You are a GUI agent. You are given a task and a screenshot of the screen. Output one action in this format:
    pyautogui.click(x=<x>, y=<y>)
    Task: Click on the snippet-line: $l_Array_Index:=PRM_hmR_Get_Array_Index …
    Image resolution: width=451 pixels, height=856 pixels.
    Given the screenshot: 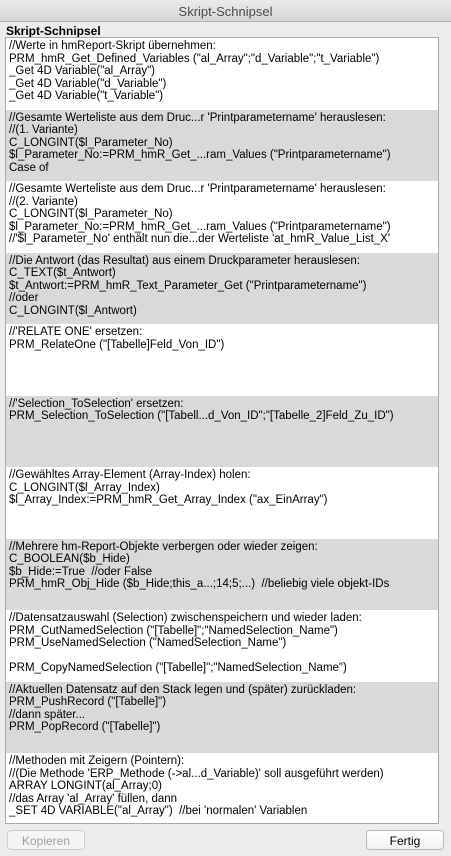 What is the action you would take?
    pyautogui.click(x=168, y=500)
    